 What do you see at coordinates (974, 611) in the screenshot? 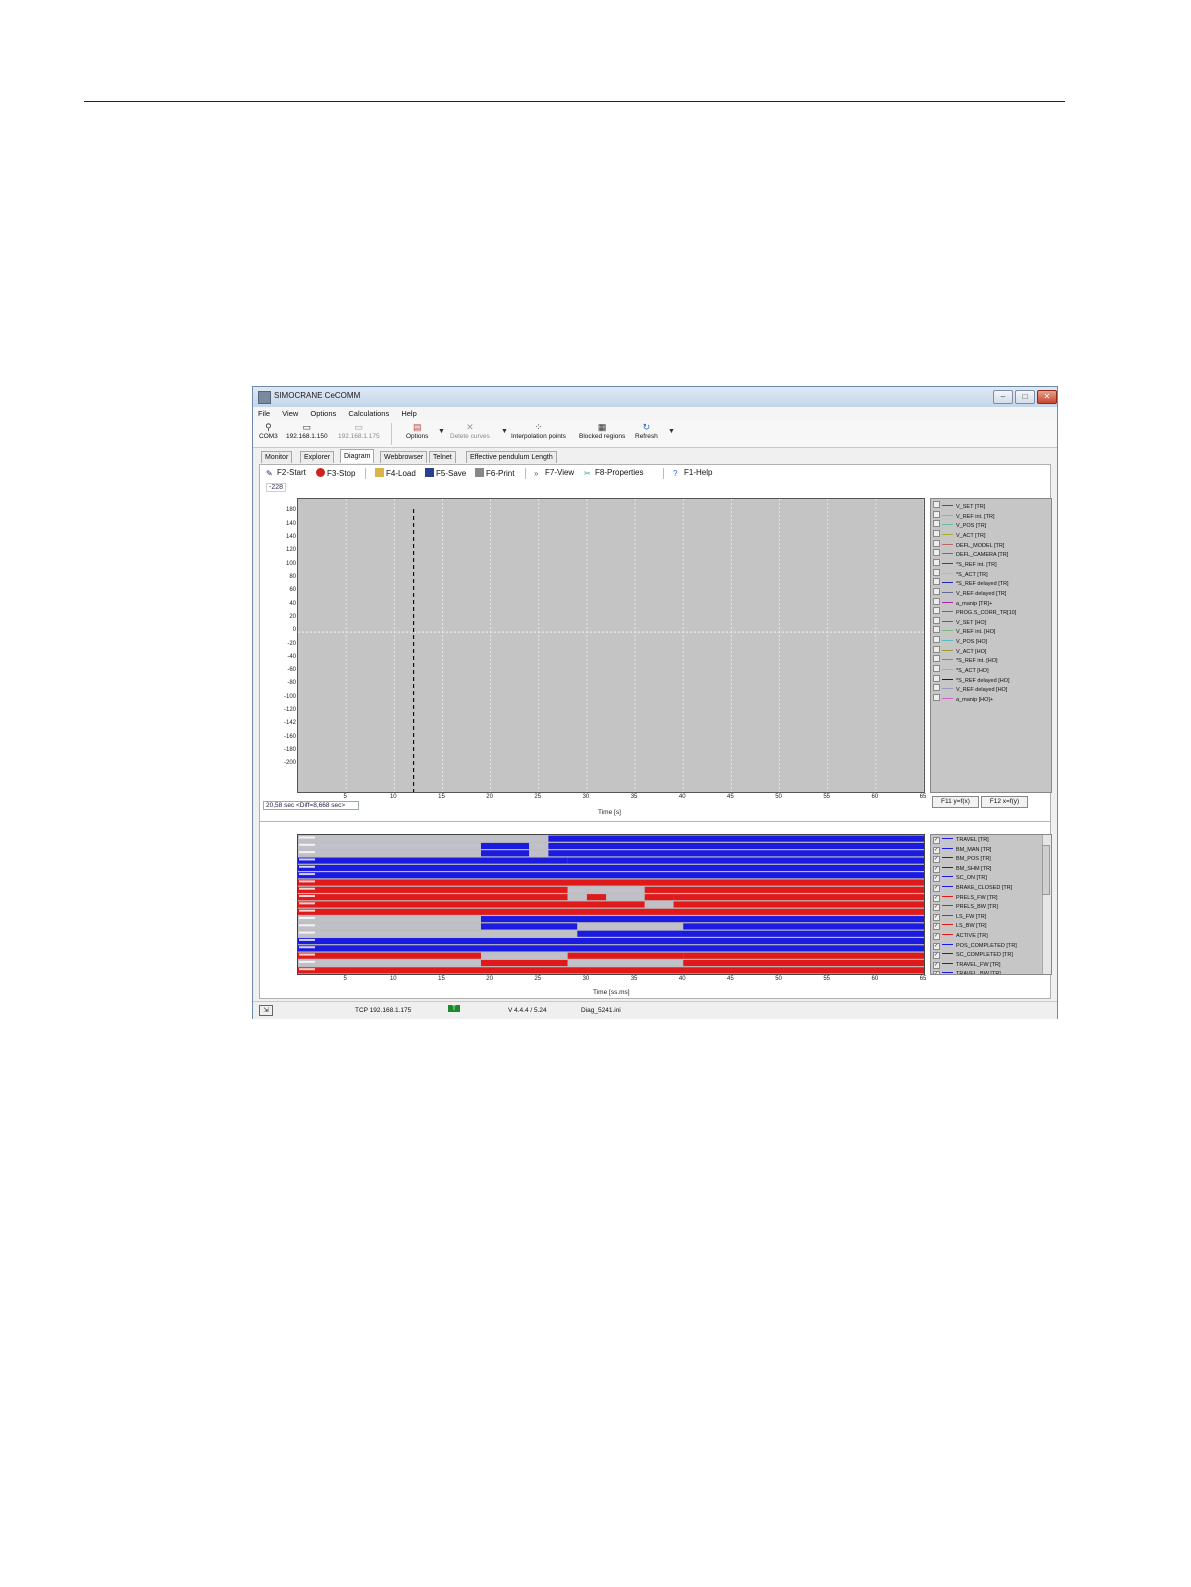
I see `legend-item: PROG.S_CORR_TR[10]` at bounding box center [974, 611].